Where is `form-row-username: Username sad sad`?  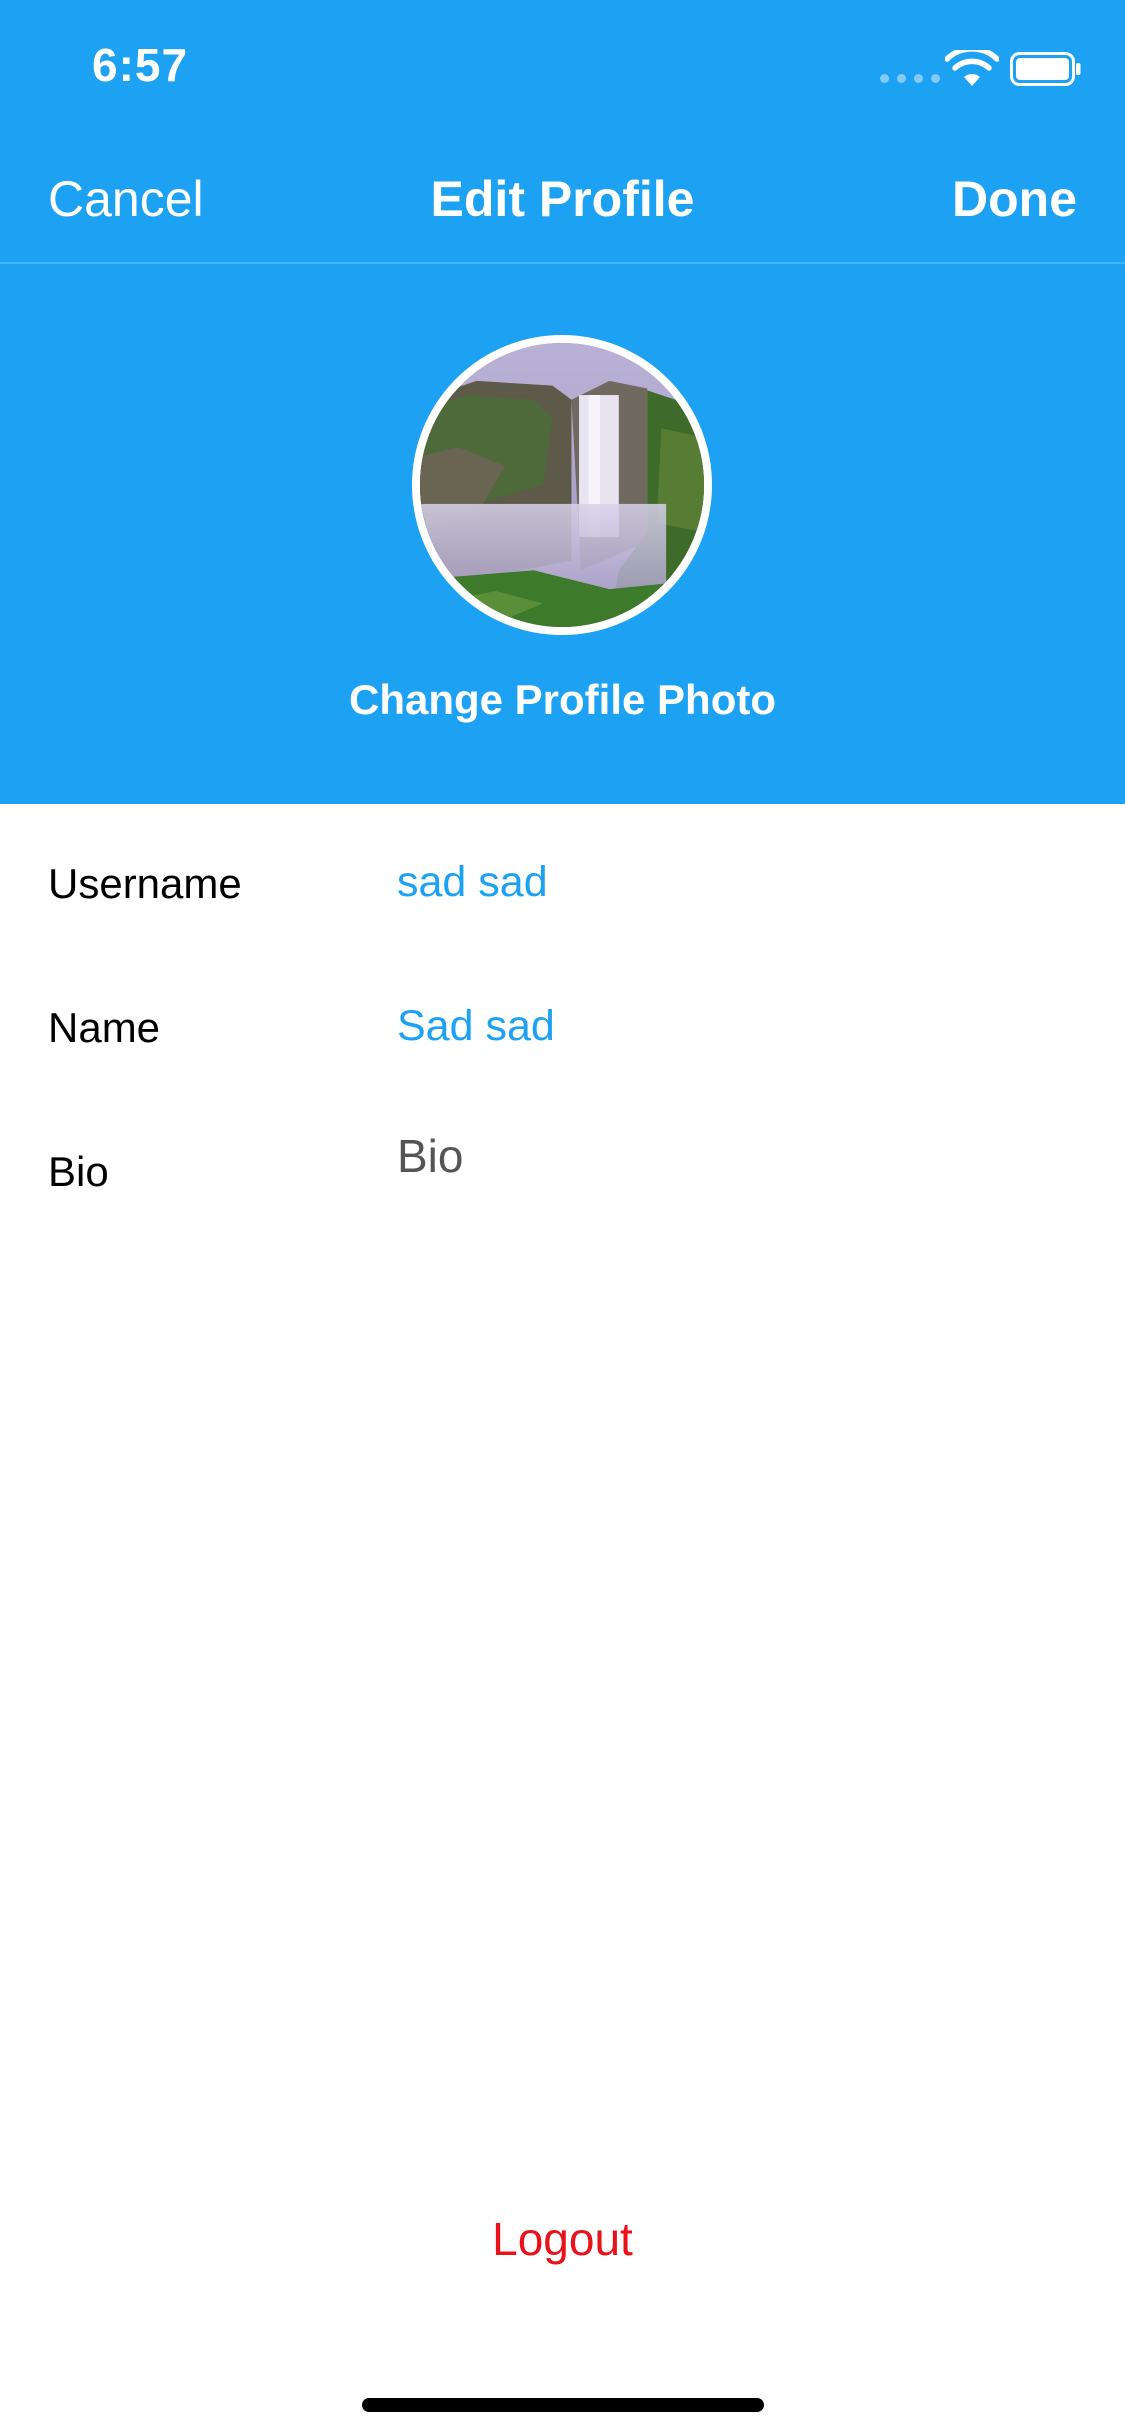 form-row-username: Username sad sad is located at coordinates (562, 887).